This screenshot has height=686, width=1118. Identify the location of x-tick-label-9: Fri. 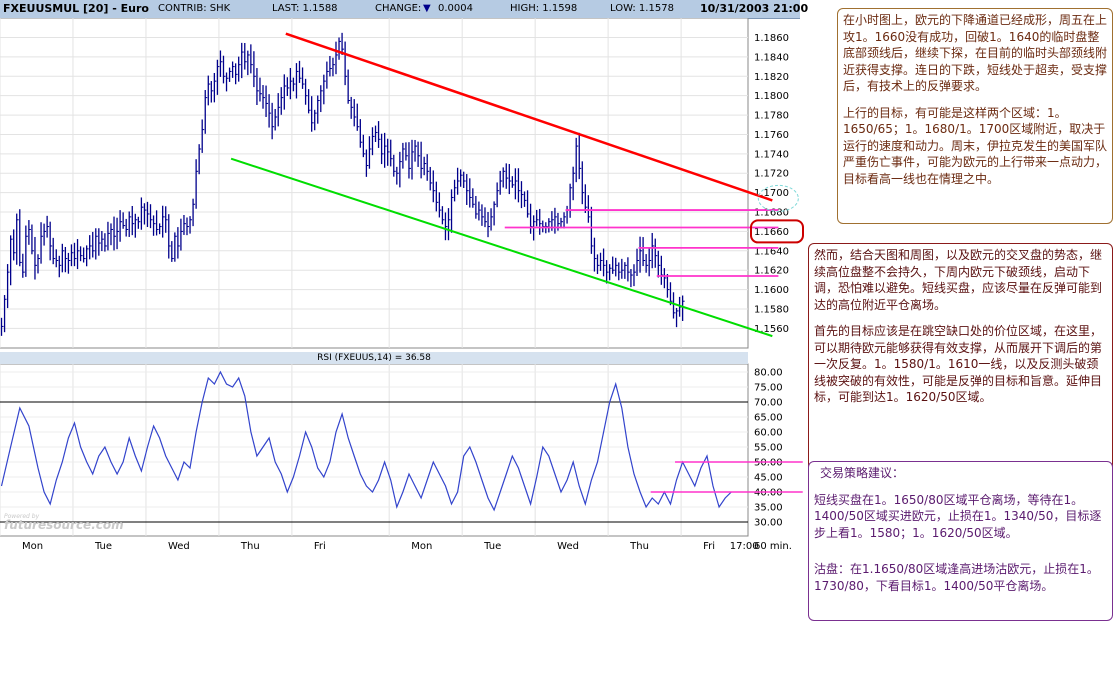
(709, 546).